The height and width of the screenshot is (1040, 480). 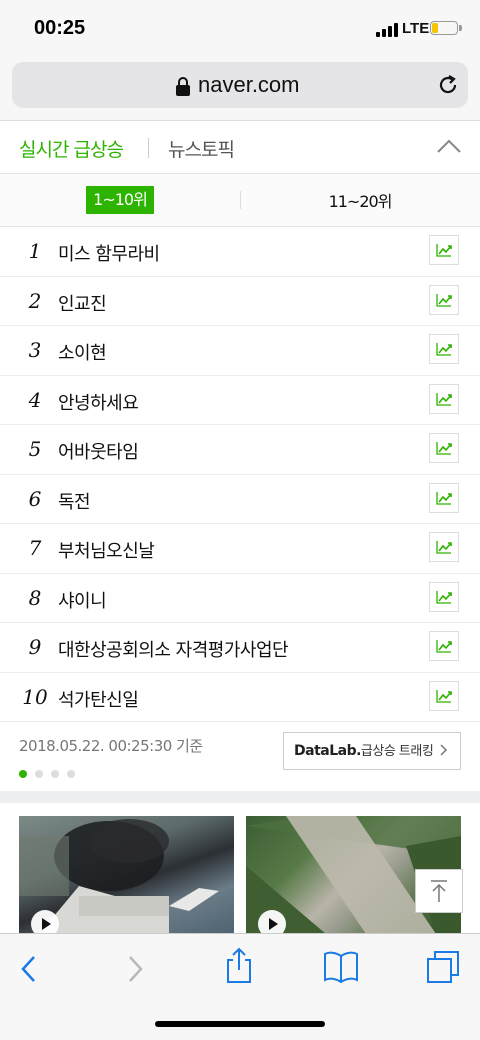 What do you see at coordinates (240, 549) in the screenshot?
I see `list-item: 7 부처님오신날` at bounding box center [240, 549].